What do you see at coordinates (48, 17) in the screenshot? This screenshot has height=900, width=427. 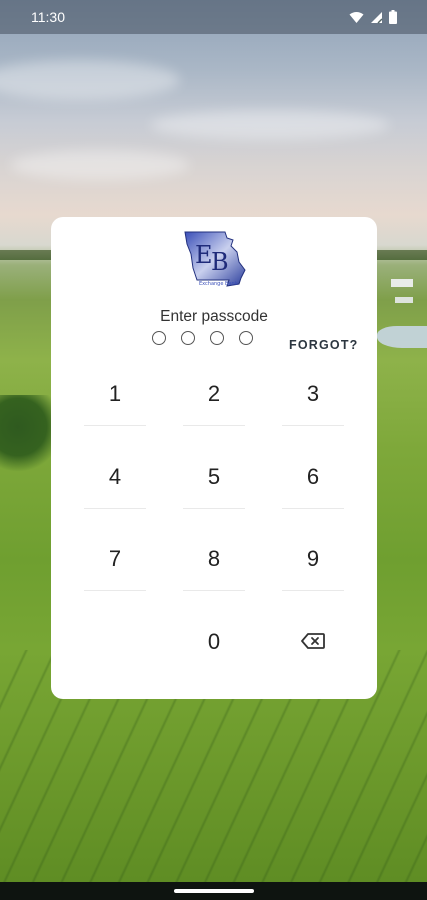 I see `status-time: 11:30` at bounding box center [48, 17].